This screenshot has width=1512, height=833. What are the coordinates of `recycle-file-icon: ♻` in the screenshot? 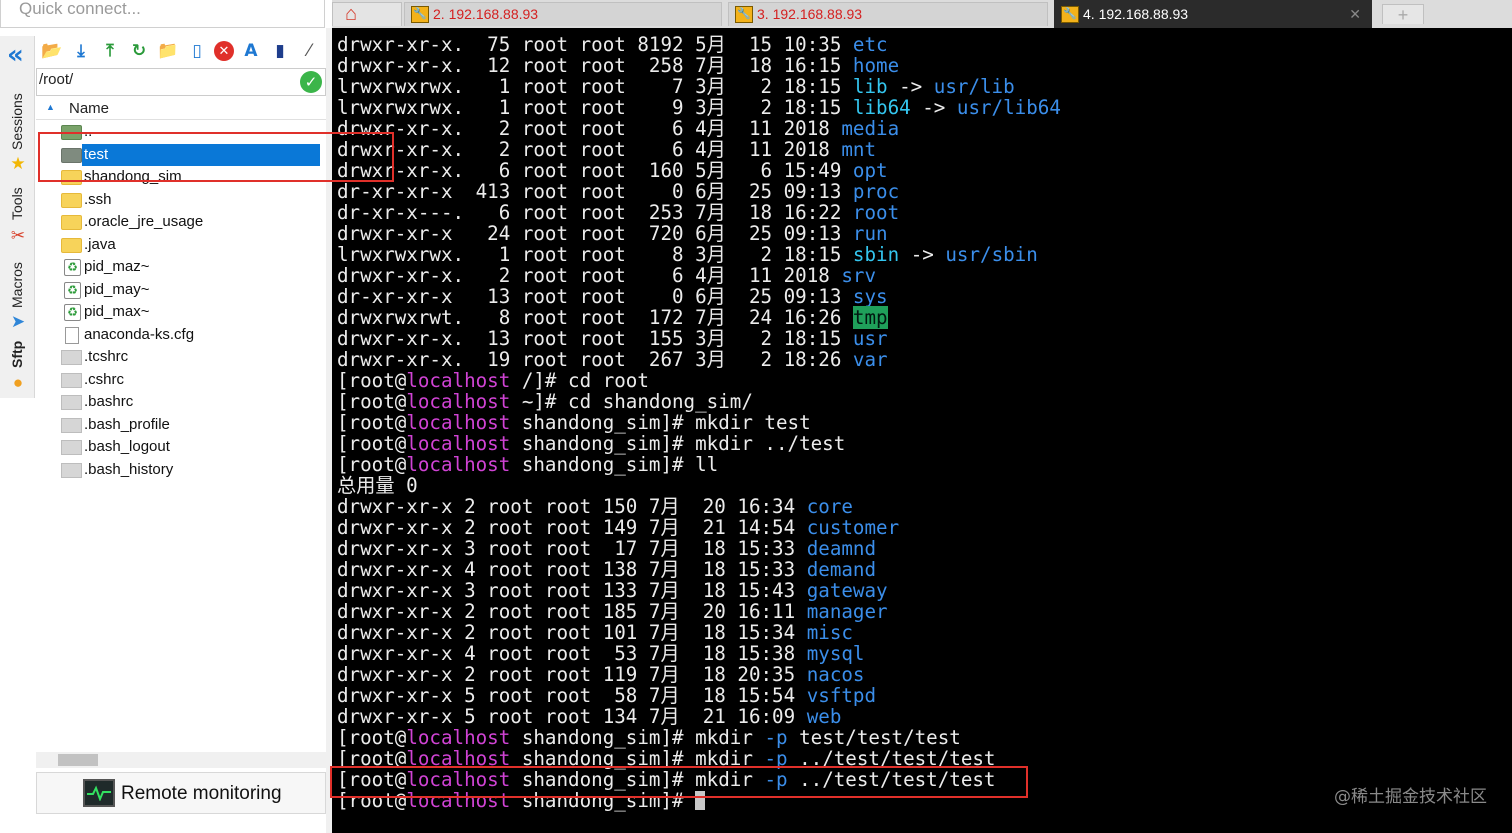 It's located at (72, 290).